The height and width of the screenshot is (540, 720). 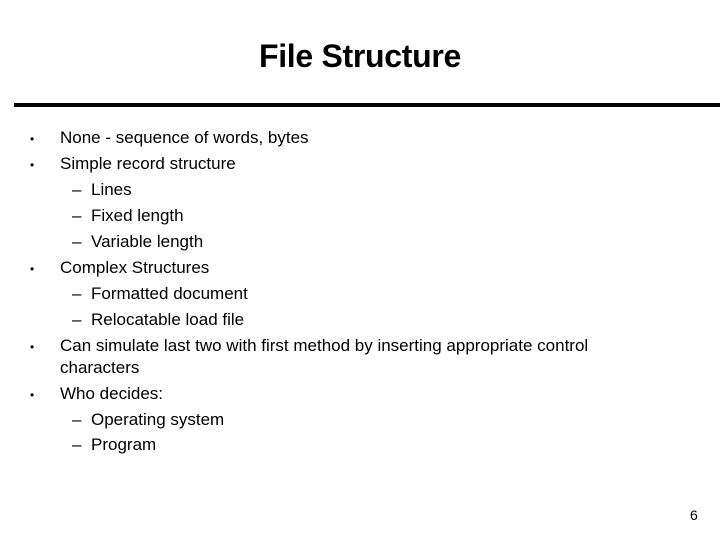 What do you see at coordinates (137, 215) in the screenshot?
I see `sub-item: Fixed length` at bounding box center [137, 215].